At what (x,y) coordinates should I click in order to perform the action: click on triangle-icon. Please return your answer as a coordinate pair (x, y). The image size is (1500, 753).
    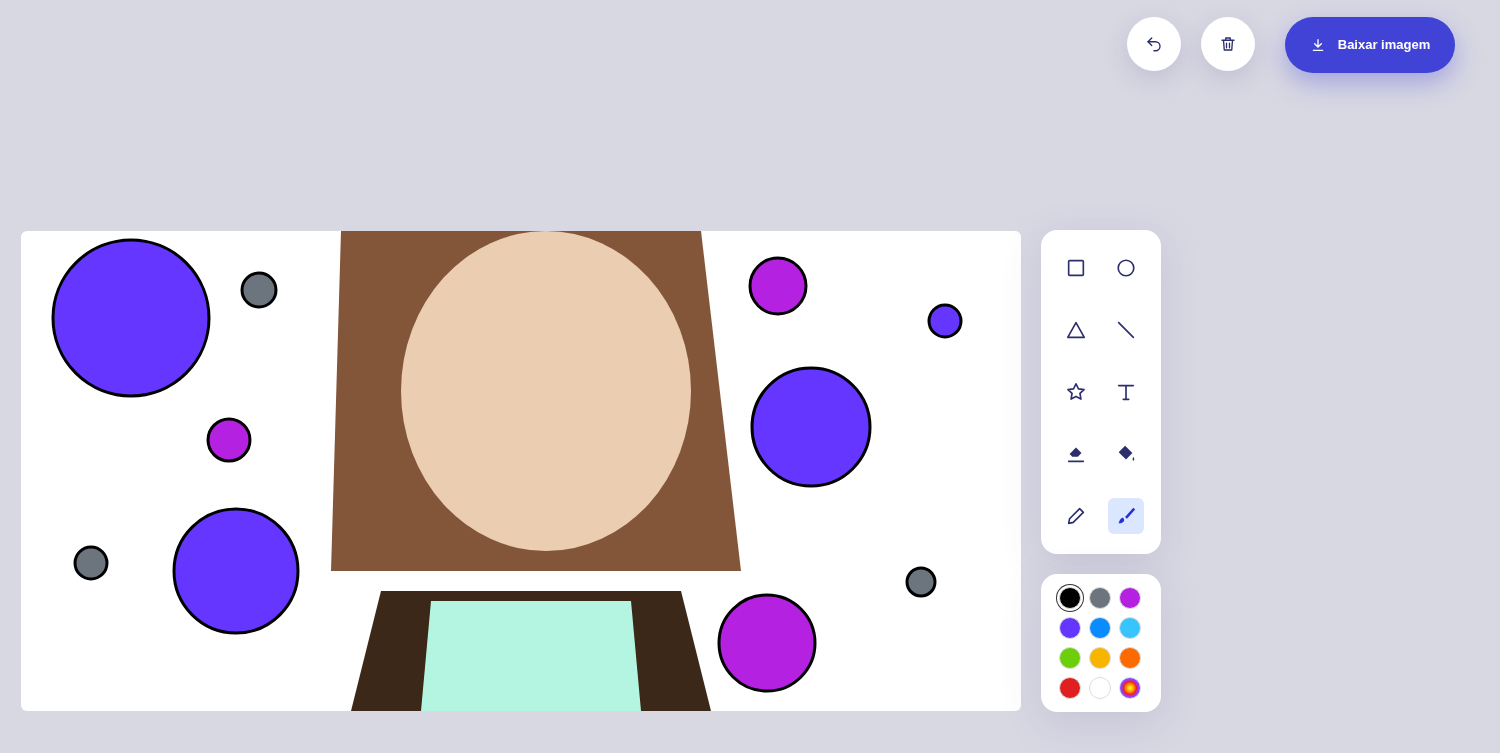
    Looking at the image, I should click on (1076, 330).